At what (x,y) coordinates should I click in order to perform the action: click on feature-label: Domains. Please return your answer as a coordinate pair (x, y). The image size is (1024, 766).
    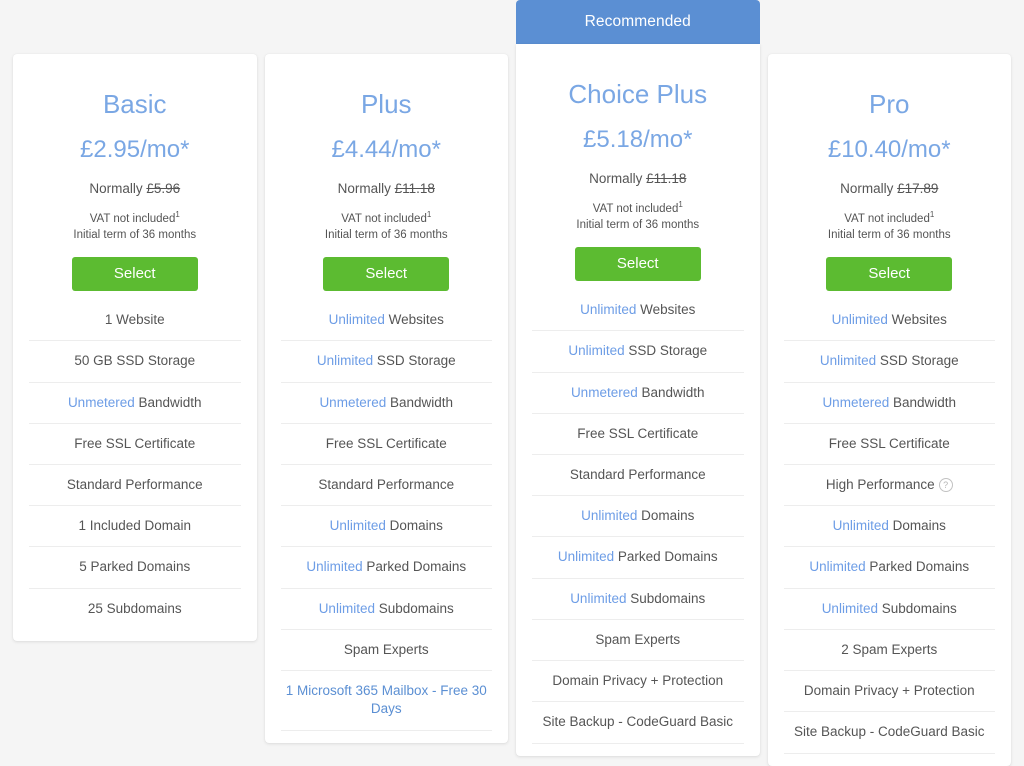
    Looking at the image, I should click on (416, 526).